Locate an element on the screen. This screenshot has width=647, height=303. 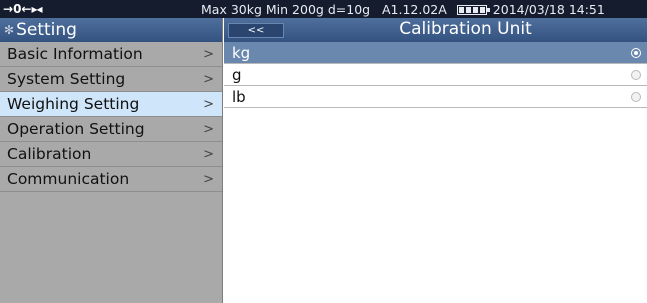
sidebar-item-label: Operation Setting is located at coordinates (76, 129).